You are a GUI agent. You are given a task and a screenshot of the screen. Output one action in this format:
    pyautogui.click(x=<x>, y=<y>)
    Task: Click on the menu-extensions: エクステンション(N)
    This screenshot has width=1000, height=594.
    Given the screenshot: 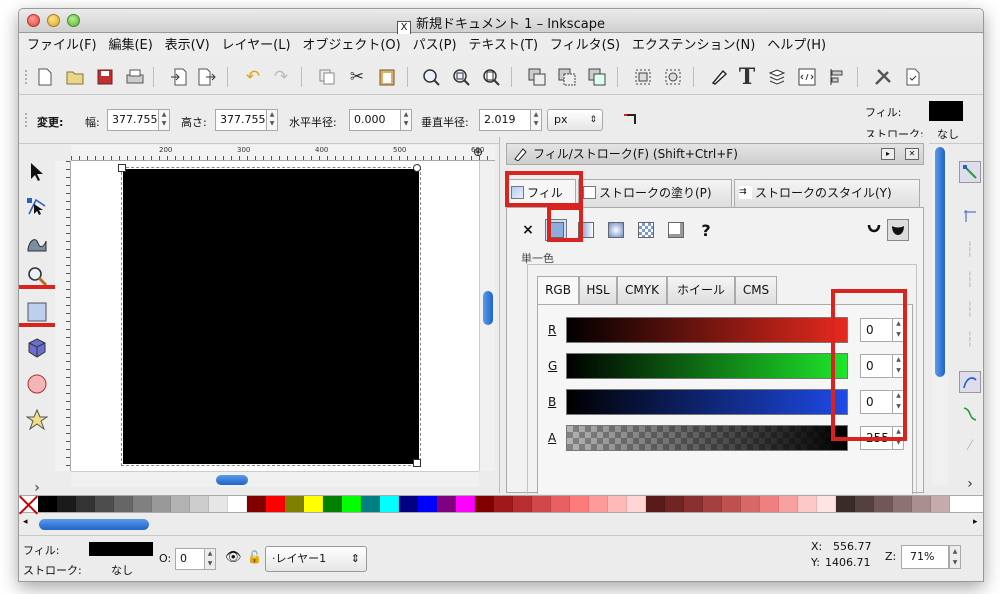 What is the action you would take?
    pyautogui.click(x=693, y=46)
    